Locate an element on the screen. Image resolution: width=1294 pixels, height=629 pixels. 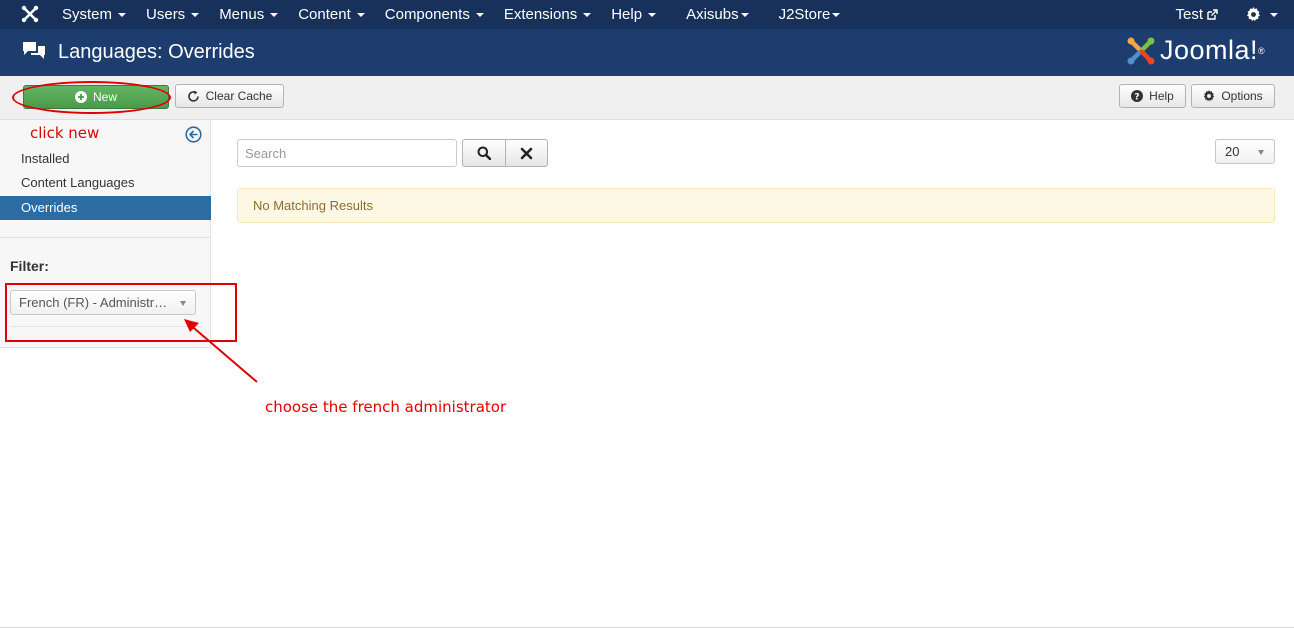
filter-label: Filter: is located at coordinates (29, 266).